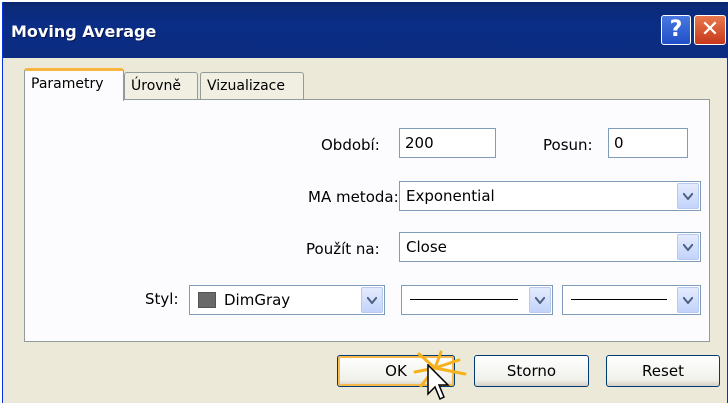 This screenshot has height=403, width=728. Describe the element at coordinates (343, 249) in the screenshot. I see `apply-to-label: Použít na:` at that location.